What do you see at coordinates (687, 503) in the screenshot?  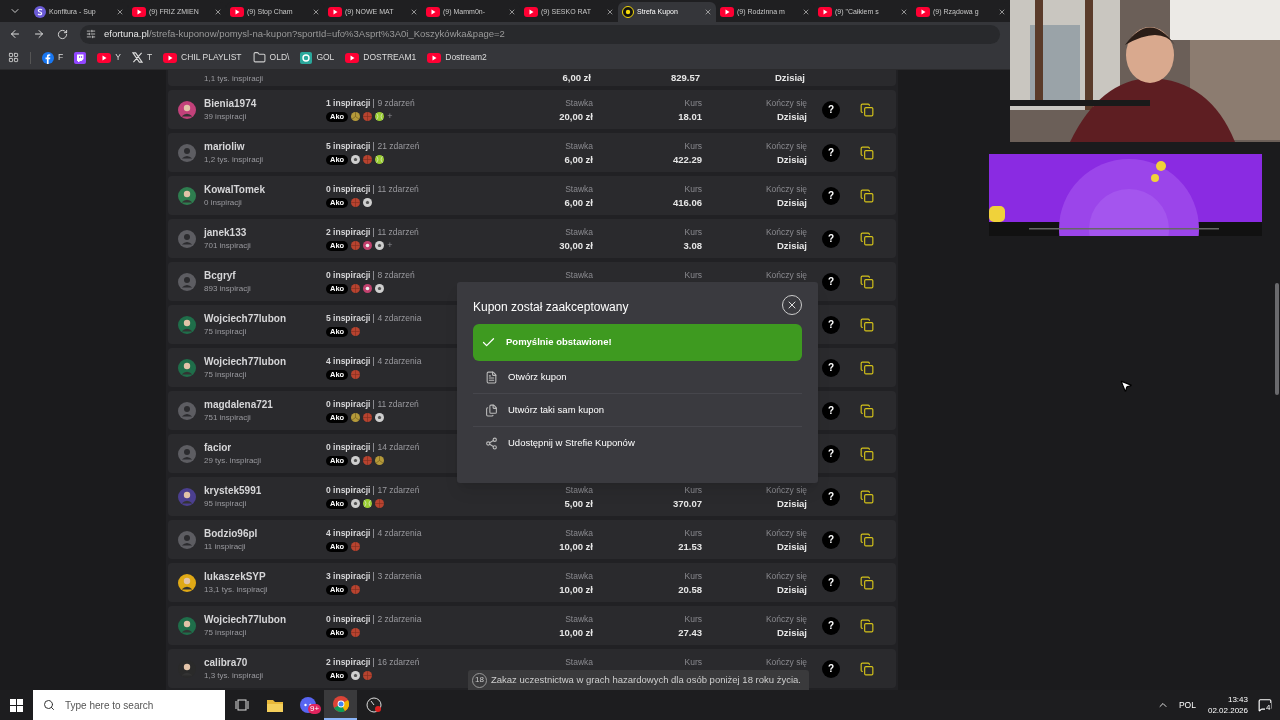 I see `column-value: 370.07` at bounding box center [687, 503].